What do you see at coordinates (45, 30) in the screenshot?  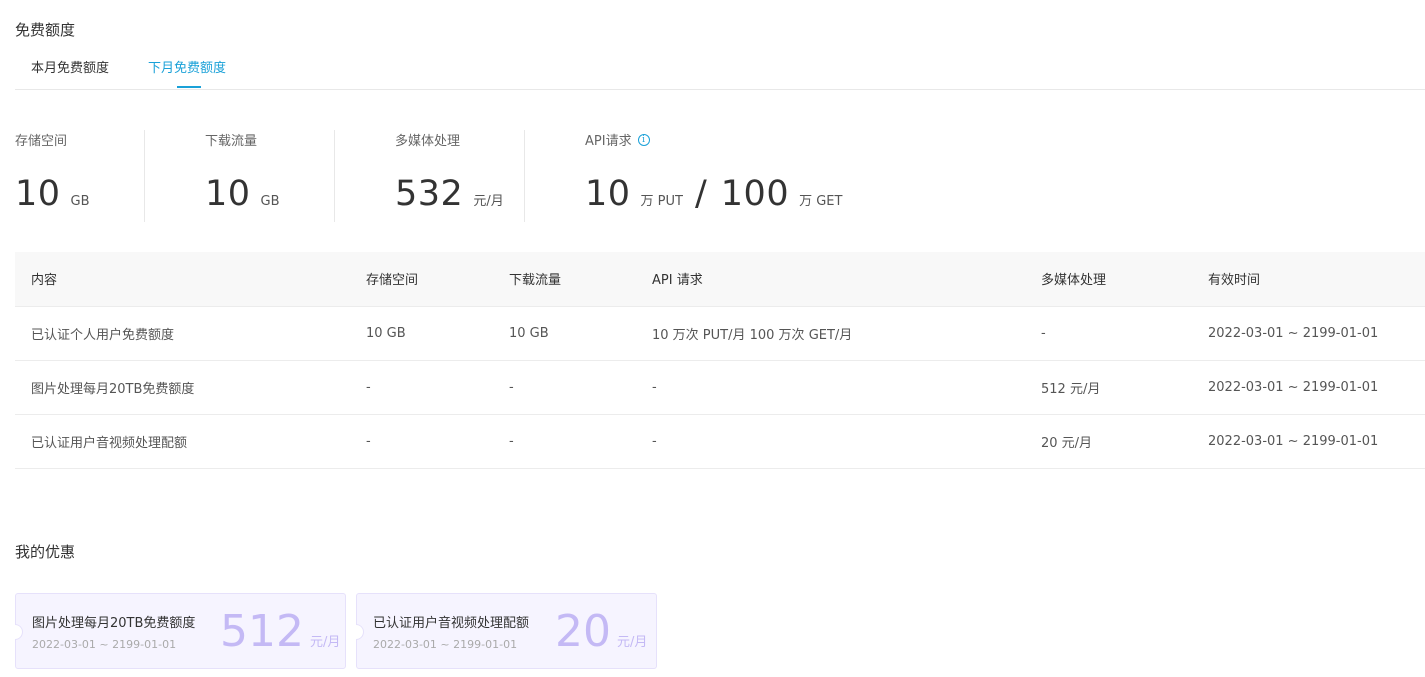 I see `free-quota-title: 免费额度` at bounding box center [45, 30].